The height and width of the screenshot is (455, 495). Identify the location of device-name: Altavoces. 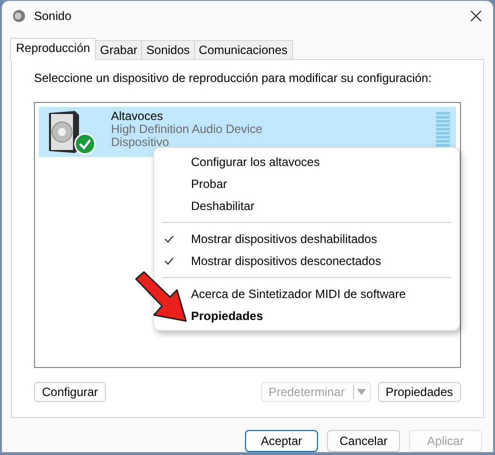
(137, 116).